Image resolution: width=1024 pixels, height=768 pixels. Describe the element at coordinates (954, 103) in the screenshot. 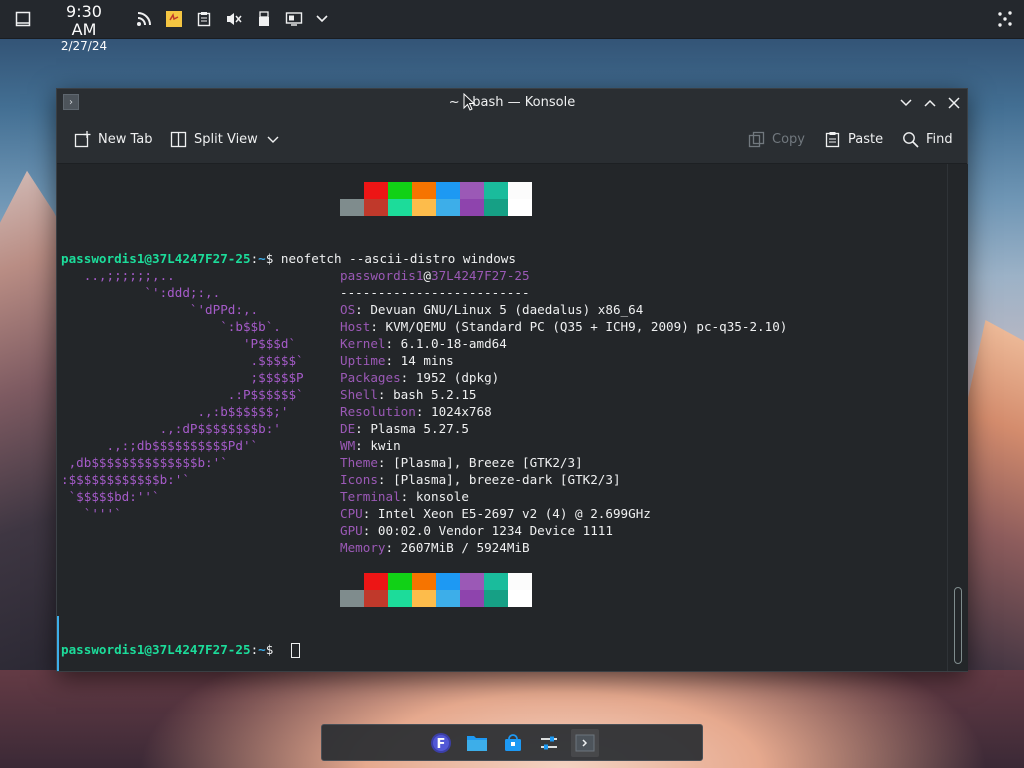

I see `close-icon` at that location.